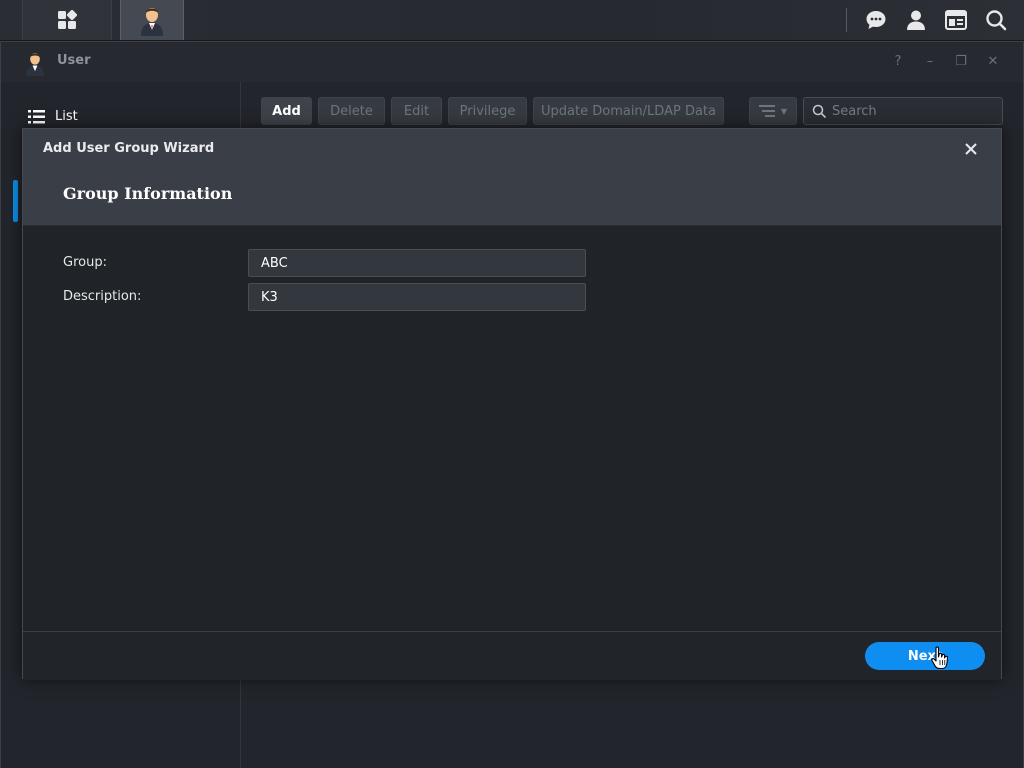 This screenshot has height=768, width=1024. Describe the element at coordinates (512, 62) in the screenshot. I see `window-titlebar: User ? – ❐ ✕` at that location.